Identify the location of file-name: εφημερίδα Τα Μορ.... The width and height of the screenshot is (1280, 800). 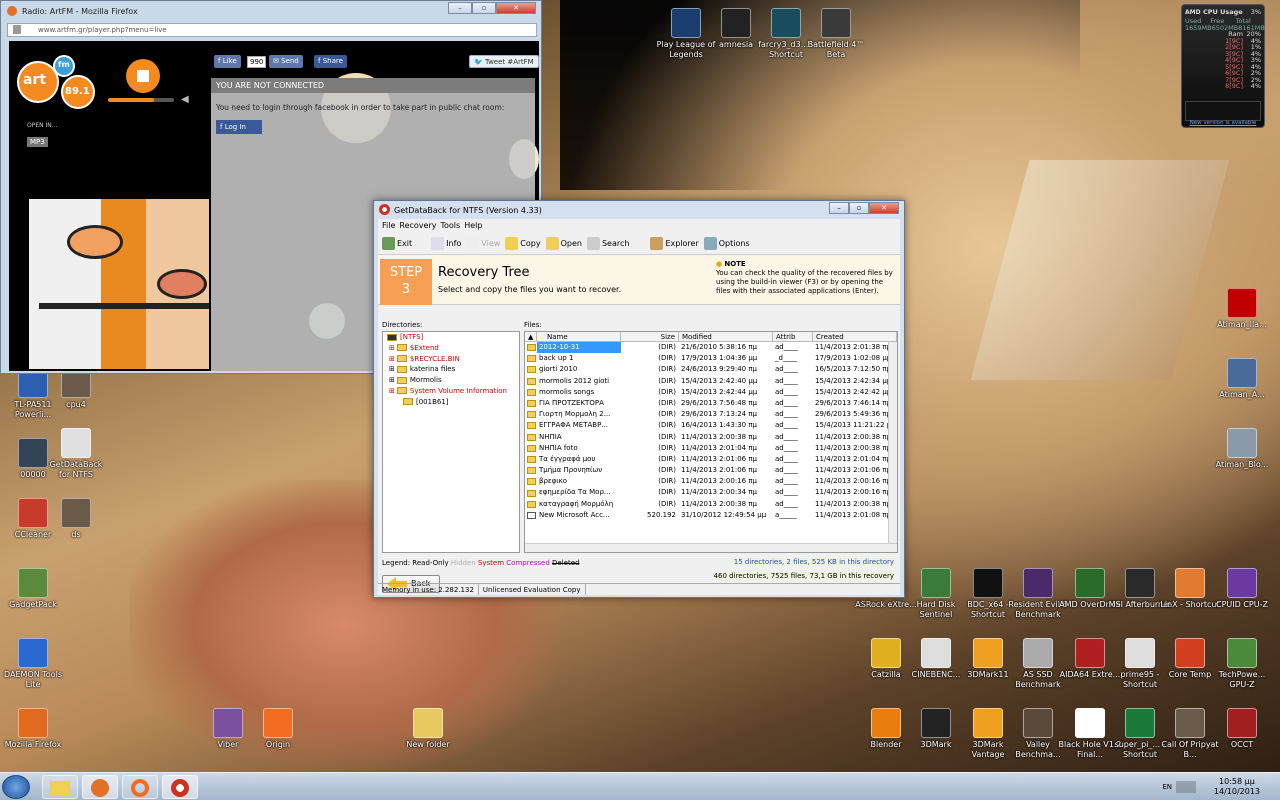
(575, 492).